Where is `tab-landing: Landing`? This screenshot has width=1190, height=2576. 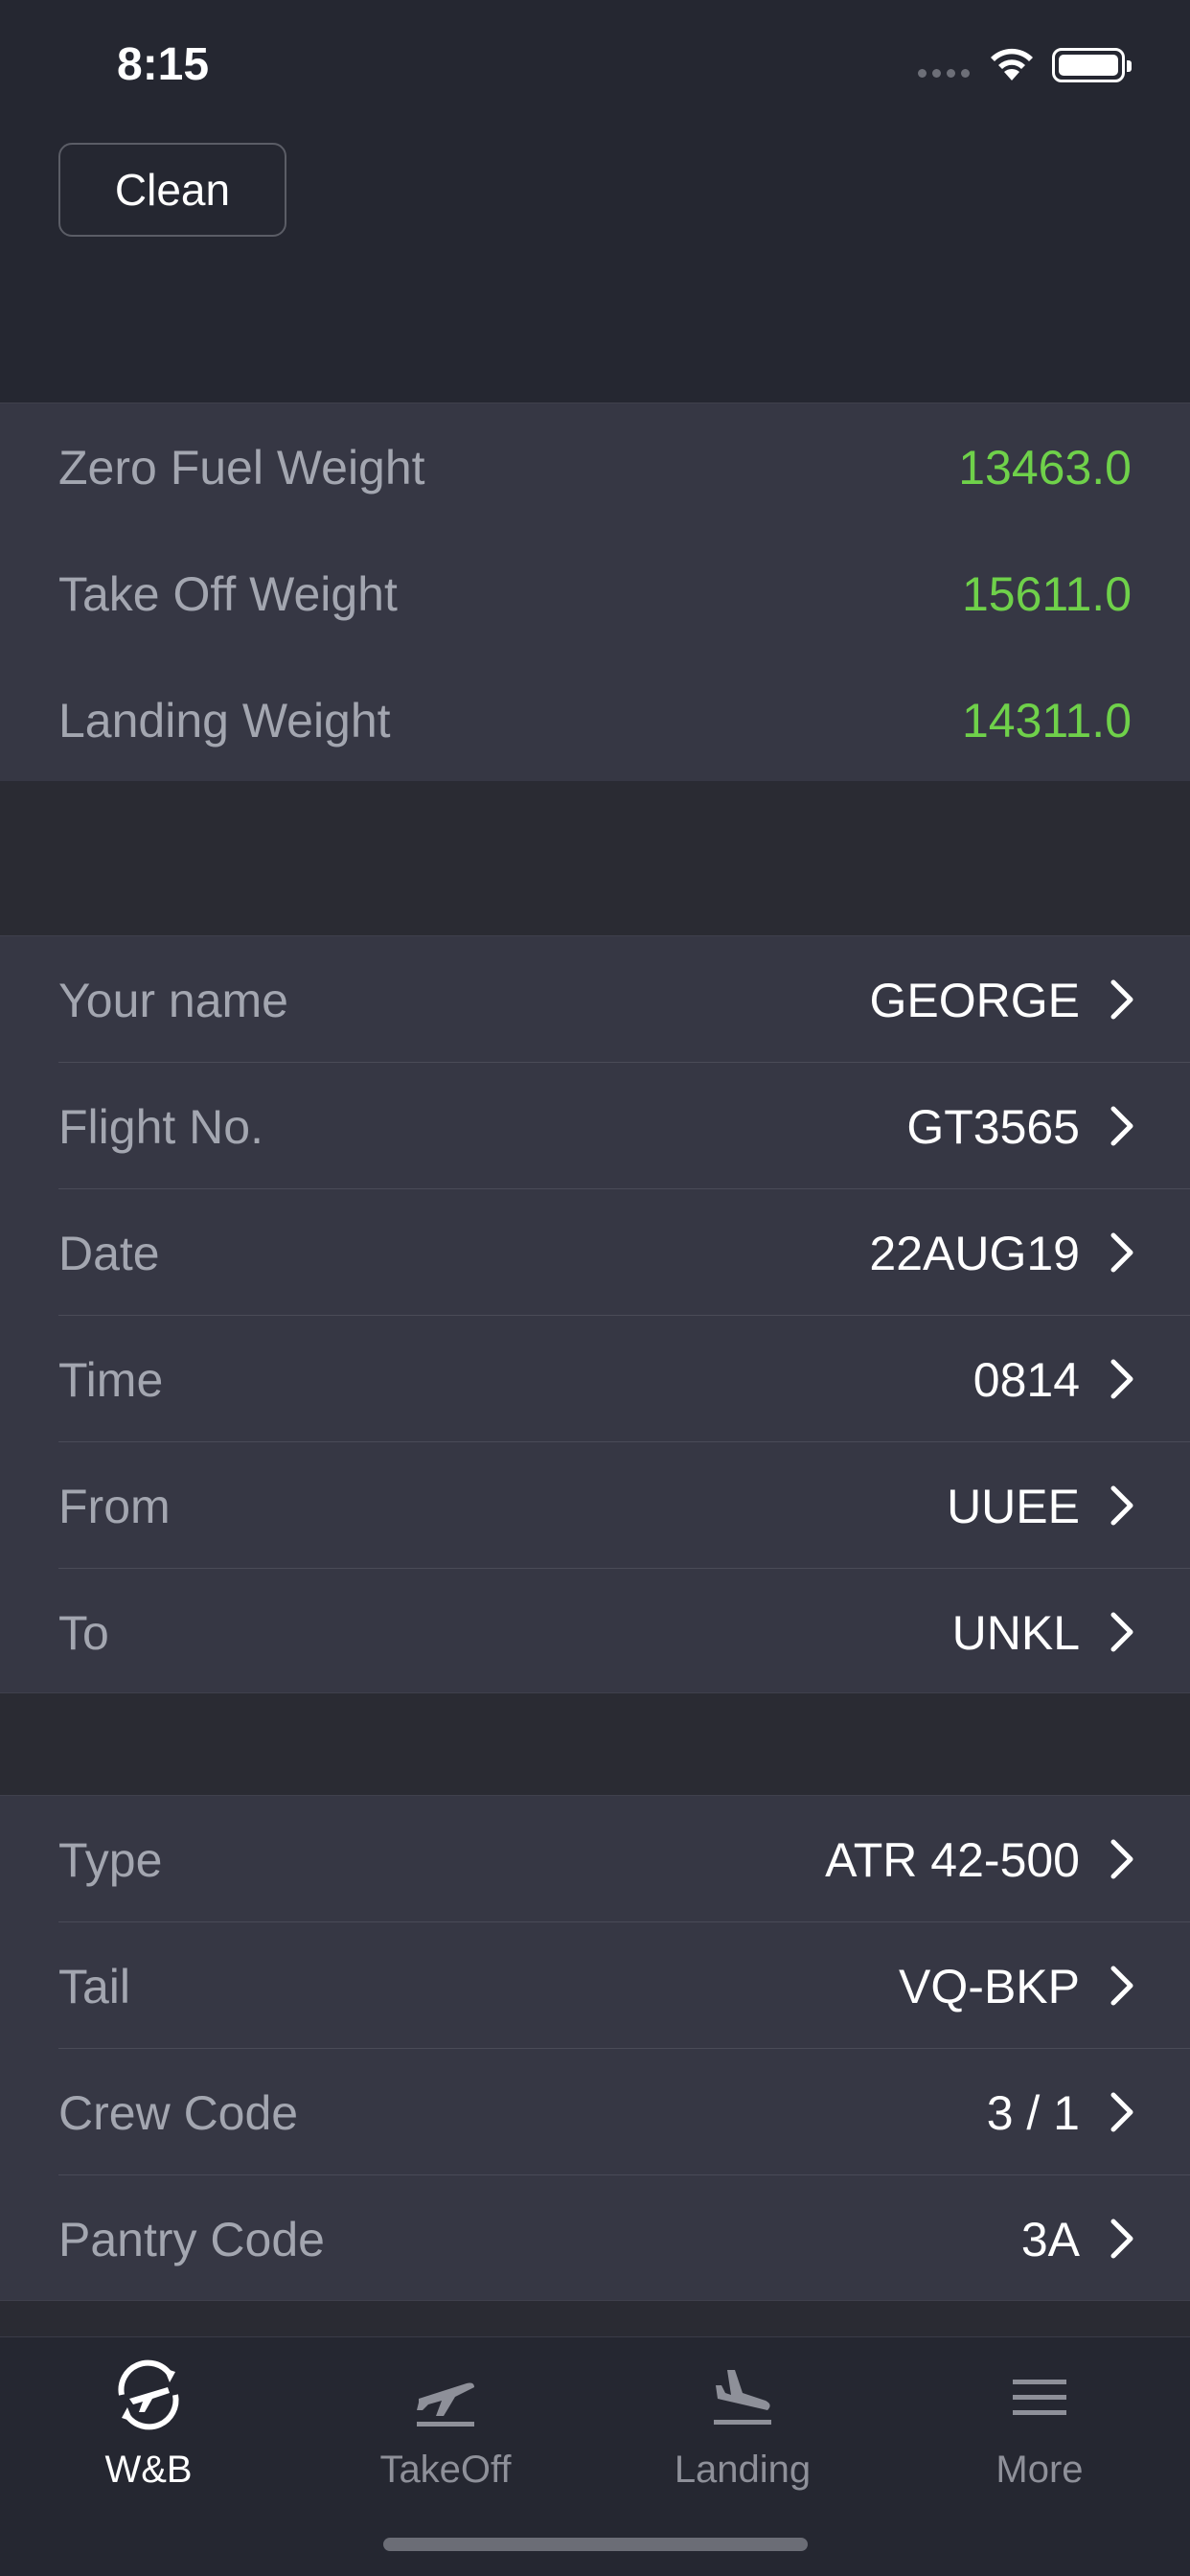 tab-landing: Landing is located at coordinates (743, 2423).